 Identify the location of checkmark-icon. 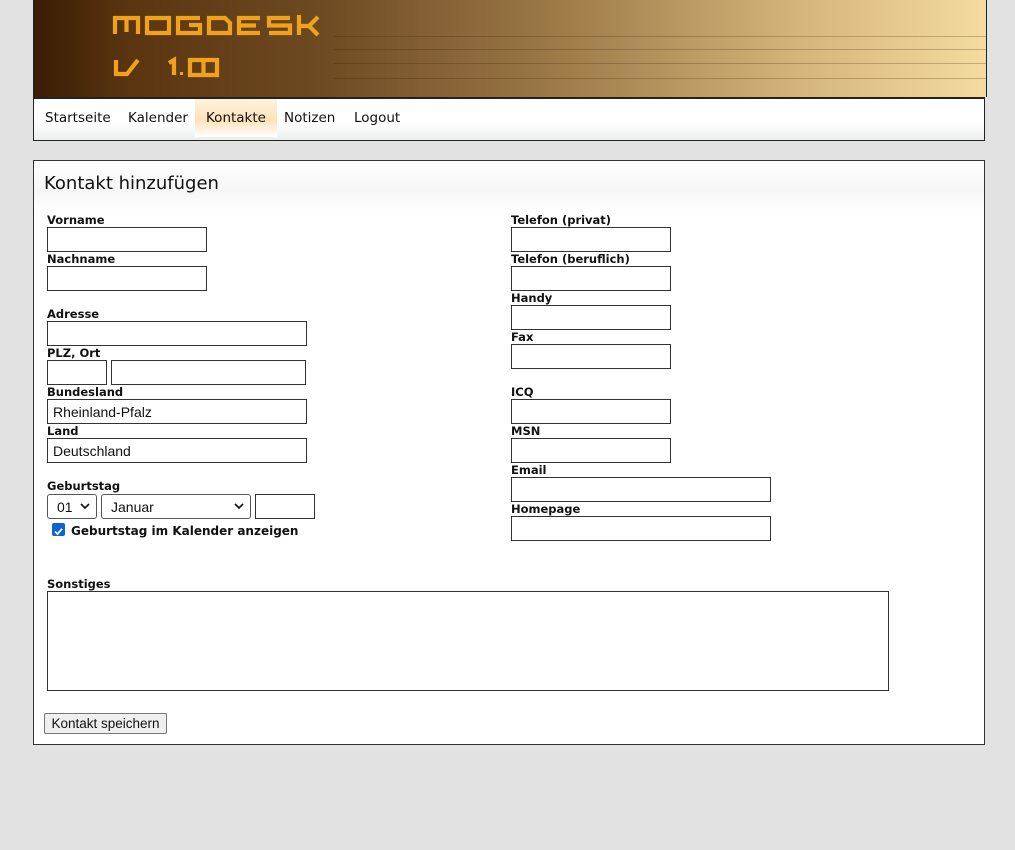
(58, 532).